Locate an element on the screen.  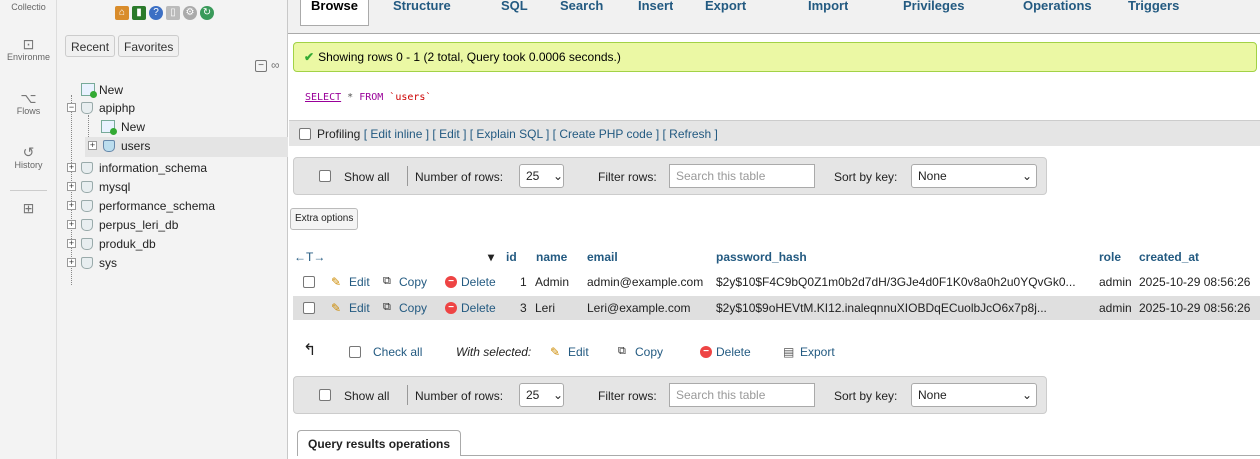
tree-item-users: + users is located at coordinates (186, 147).